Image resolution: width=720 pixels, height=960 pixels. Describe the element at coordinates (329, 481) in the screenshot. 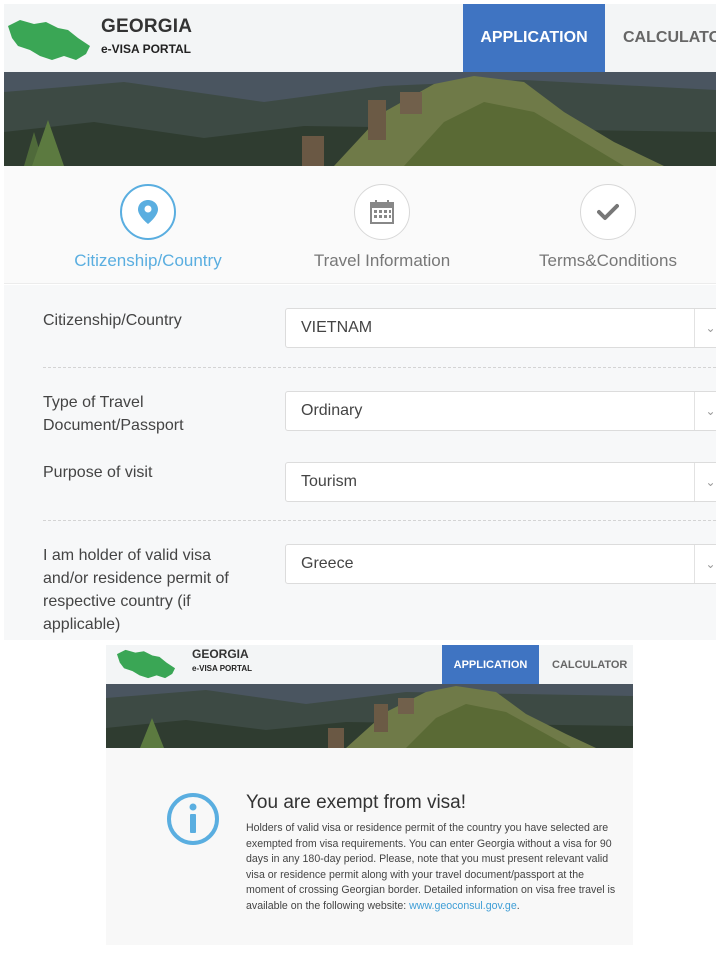

I see `purpose-value: Tourism` at that location.